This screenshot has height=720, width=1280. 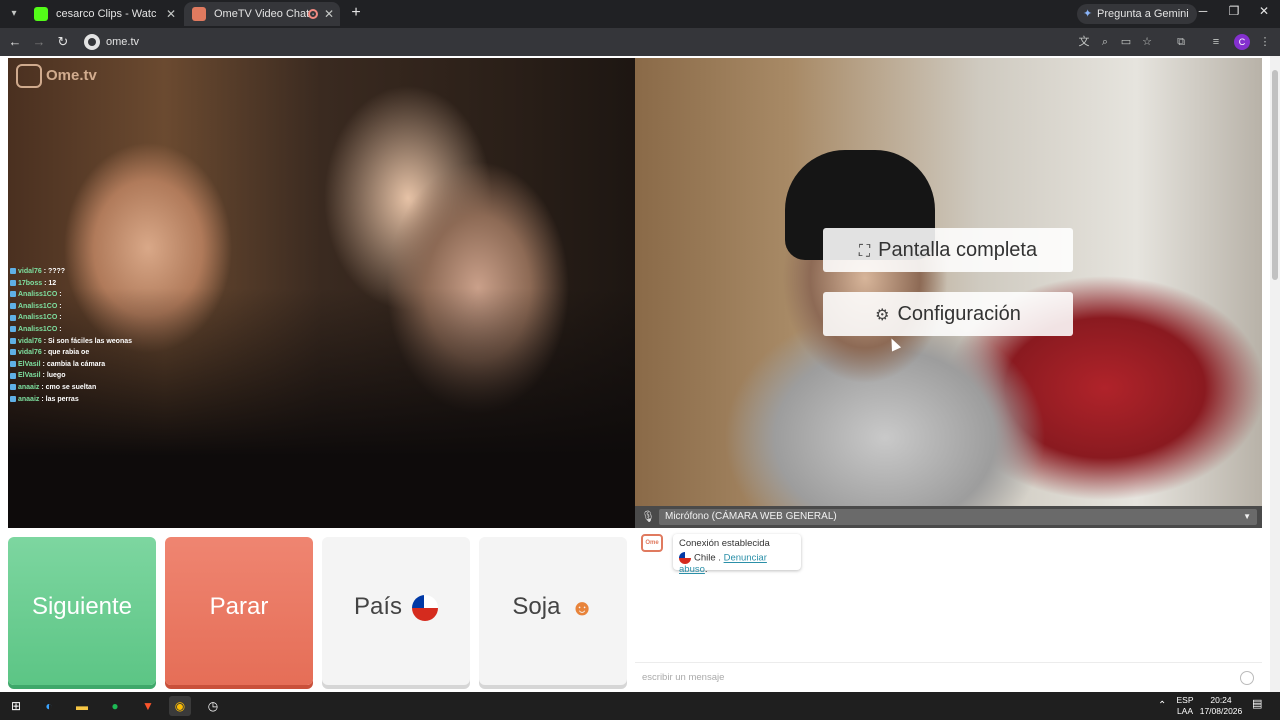 I want to click on gemini-sparkle-icon: ✦, so click(x=1088, y=14).